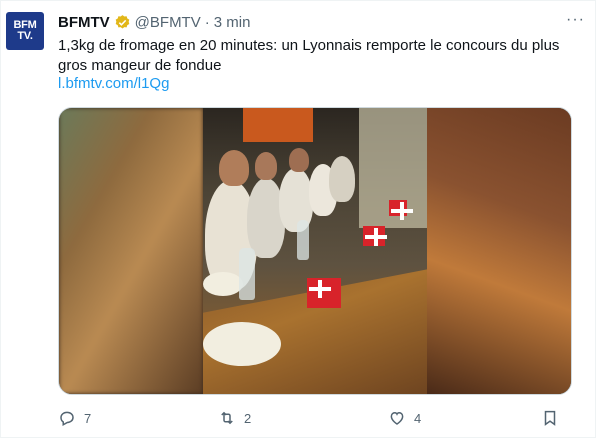 The width and height of the screenshot is (596, 438). I want to click on retweet-icon, so click(227, 418).